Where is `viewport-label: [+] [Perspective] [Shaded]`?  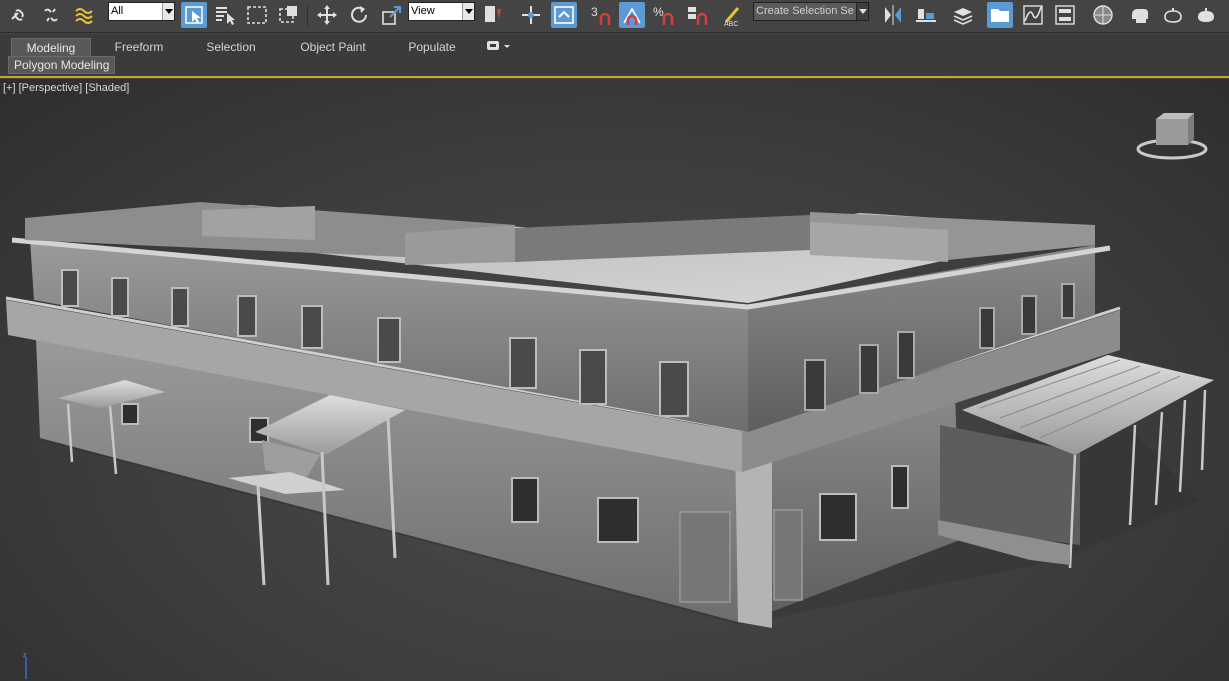 viewport-label: [+] [Perspective] [Shaded] is located at coordinates (66, 88).